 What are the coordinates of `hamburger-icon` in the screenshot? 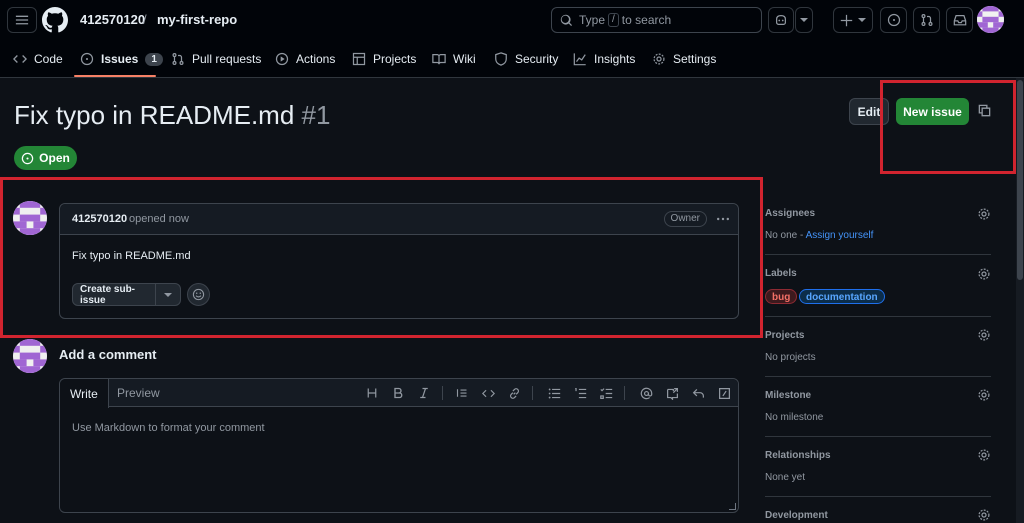 It's located at (22, 20).